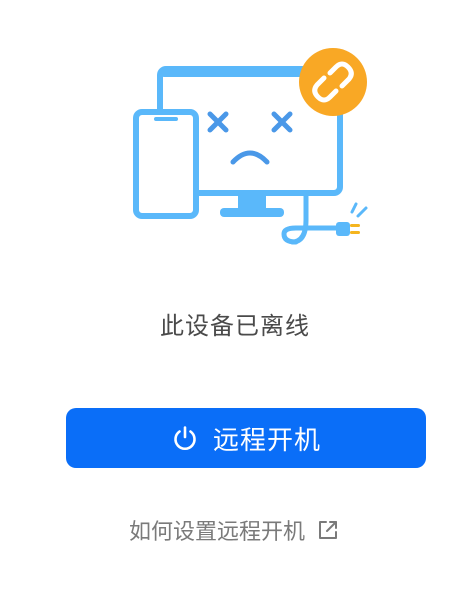  What do you see at coordinates (266, 440) in the screenshot?
I see `remote-wake-label: 远程开机` at bounding box center [266, 440].